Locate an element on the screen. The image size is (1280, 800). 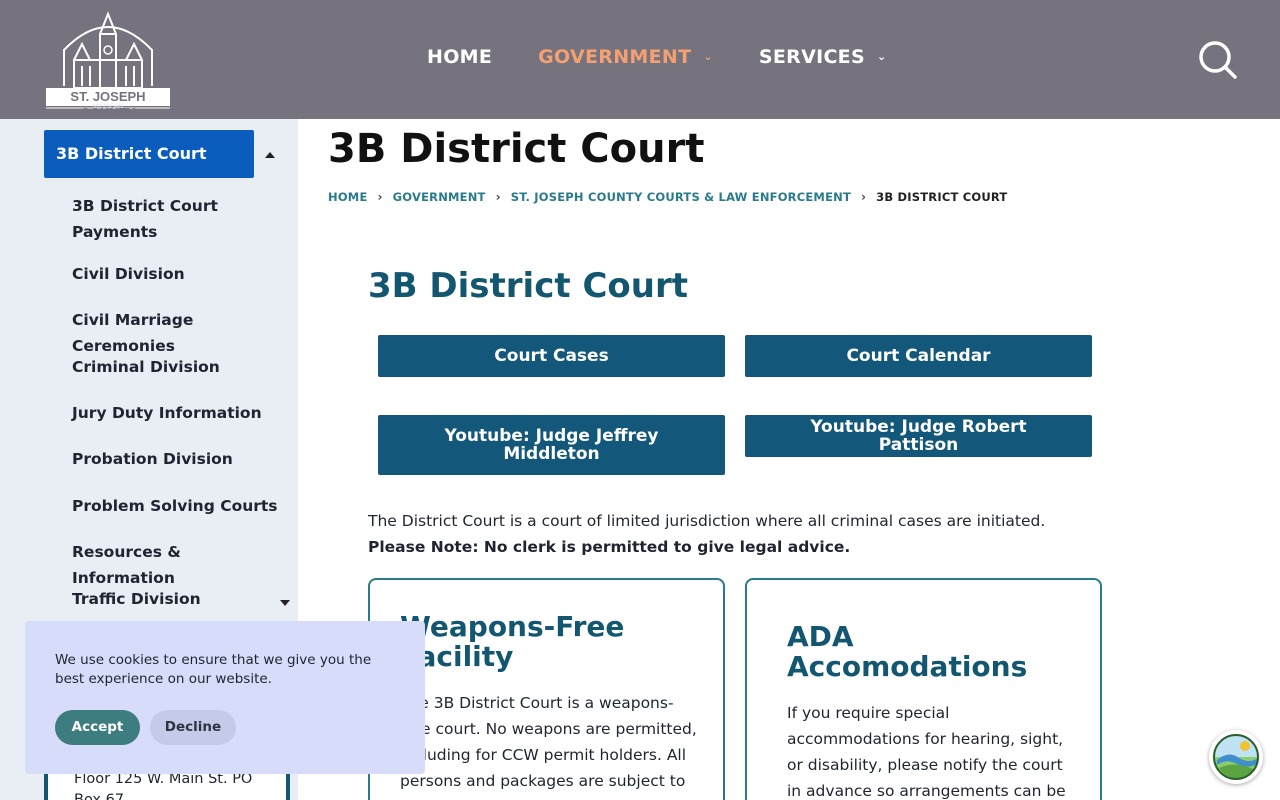
sidebar-item-label: Jury Duty Information is located at coordinates (167, 413).